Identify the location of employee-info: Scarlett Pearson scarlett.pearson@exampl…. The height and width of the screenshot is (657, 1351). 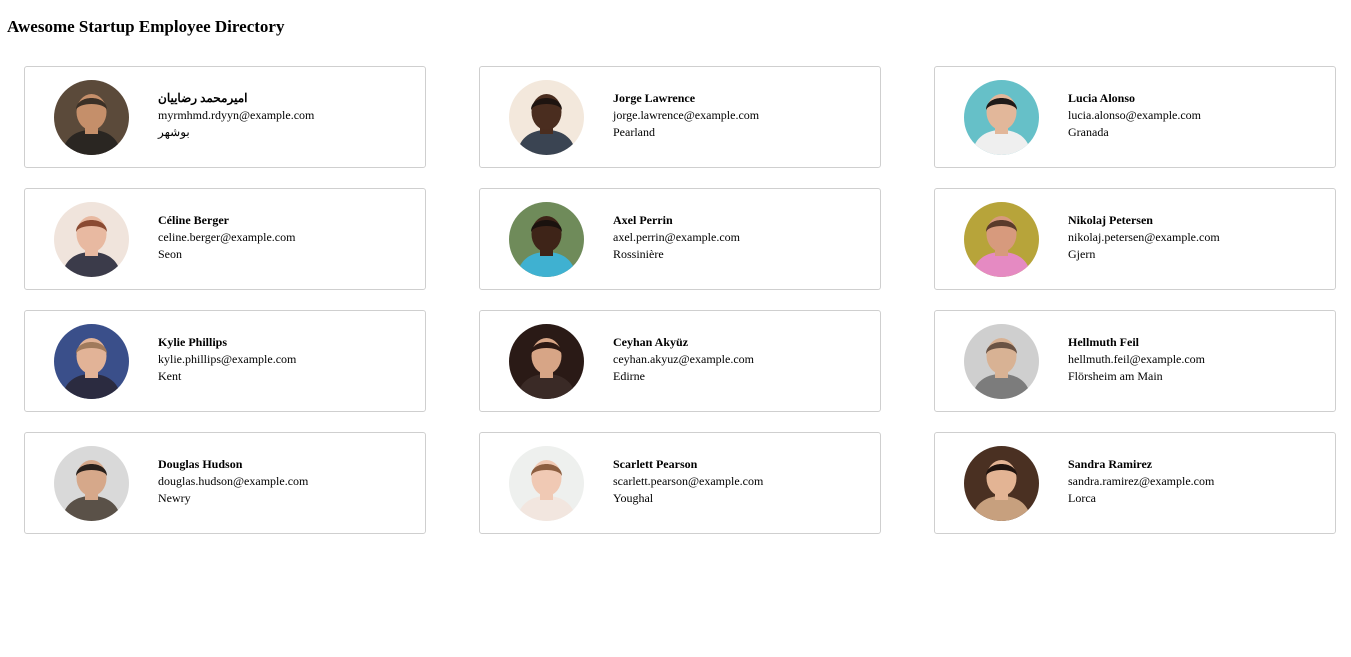
(688, 481).